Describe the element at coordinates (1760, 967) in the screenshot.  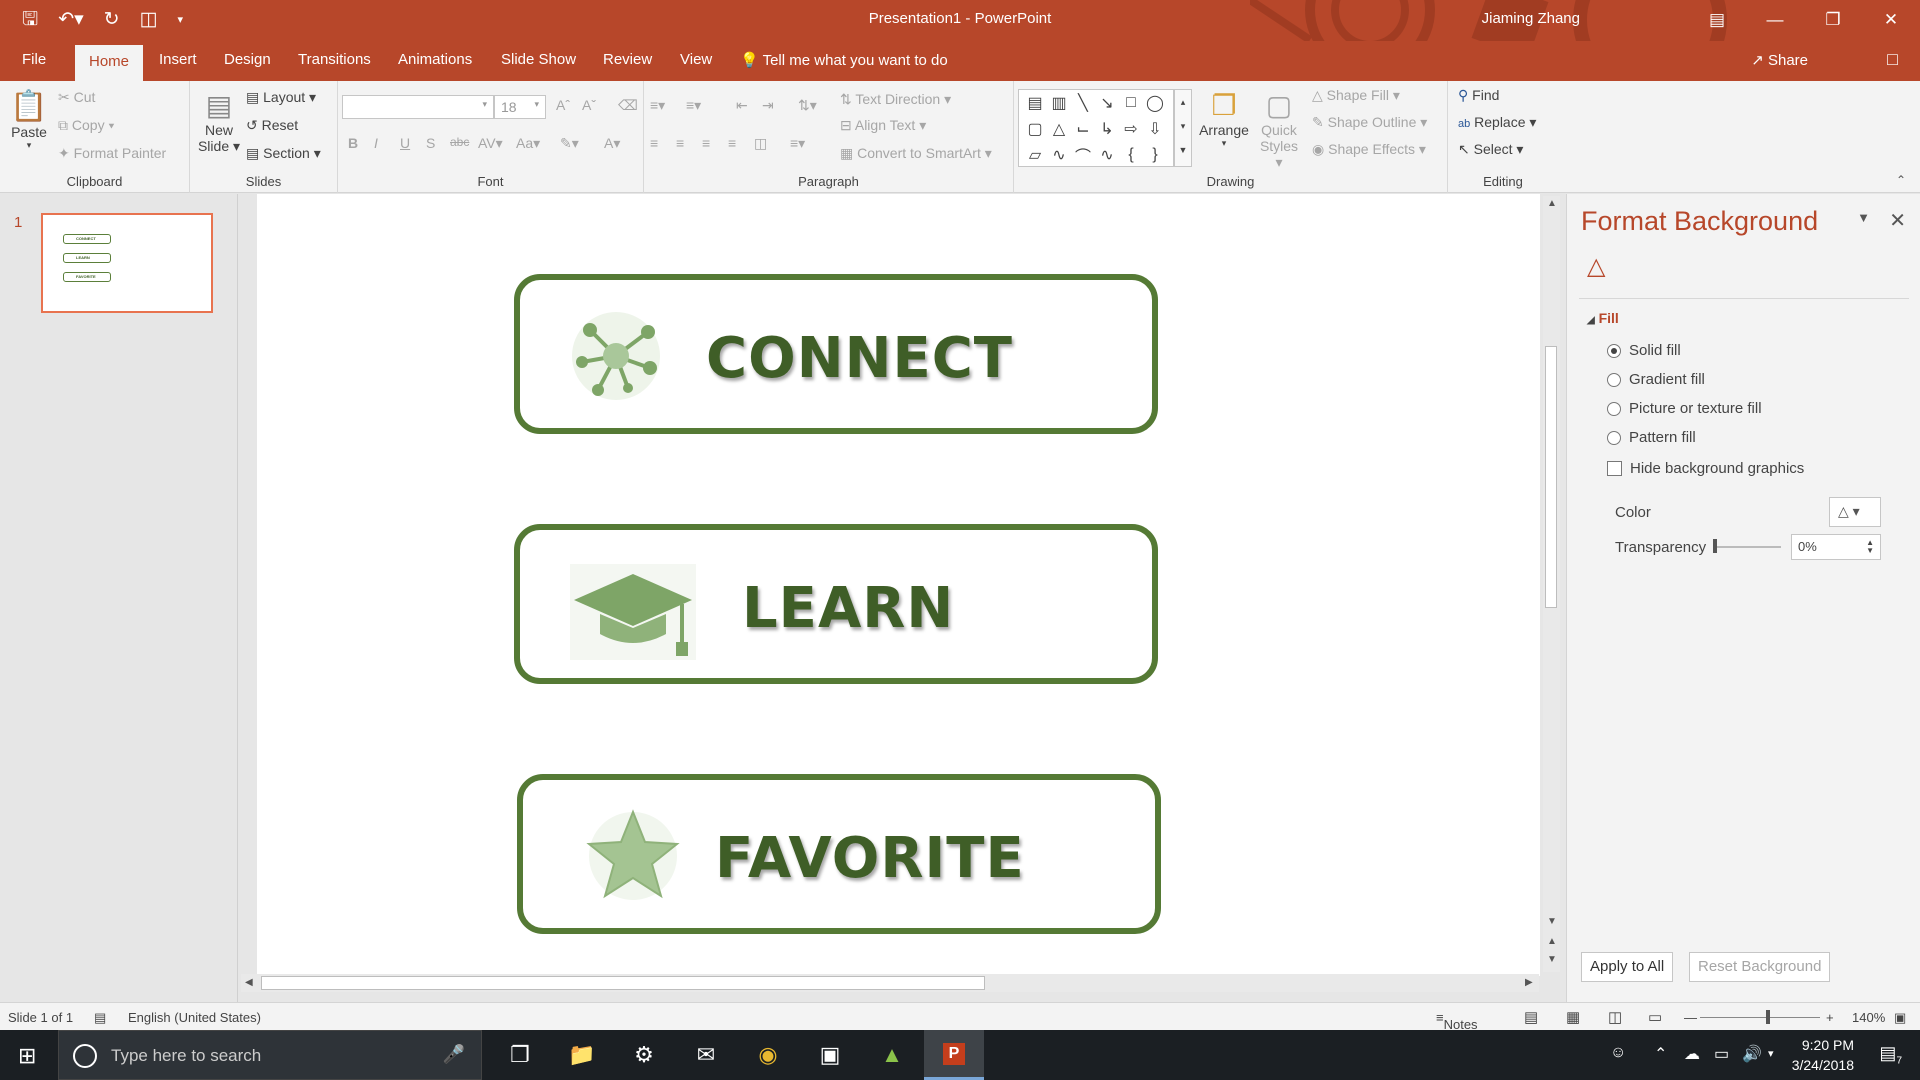
I see `reset-background-button: Reset Background` at that location.